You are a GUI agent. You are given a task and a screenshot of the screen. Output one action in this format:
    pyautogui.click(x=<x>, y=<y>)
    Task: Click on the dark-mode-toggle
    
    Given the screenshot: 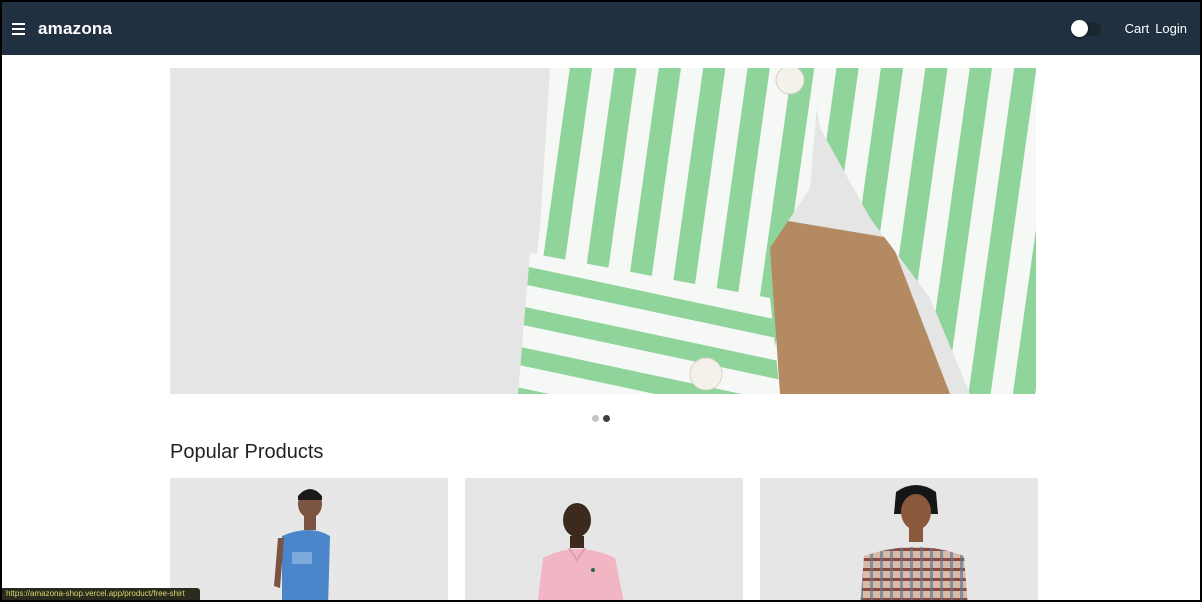 What is the action you would take?
    pyautogui.click(x=1085, y=28)
    